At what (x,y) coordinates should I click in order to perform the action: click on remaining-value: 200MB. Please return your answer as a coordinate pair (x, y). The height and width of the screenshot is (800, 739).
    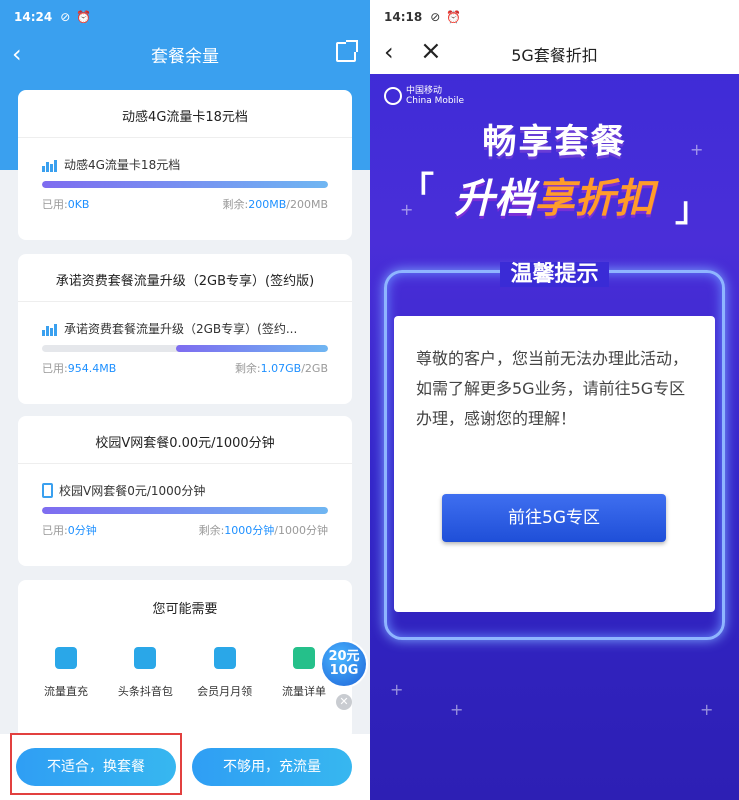
    Looking at the image, I should click on (267, 204).